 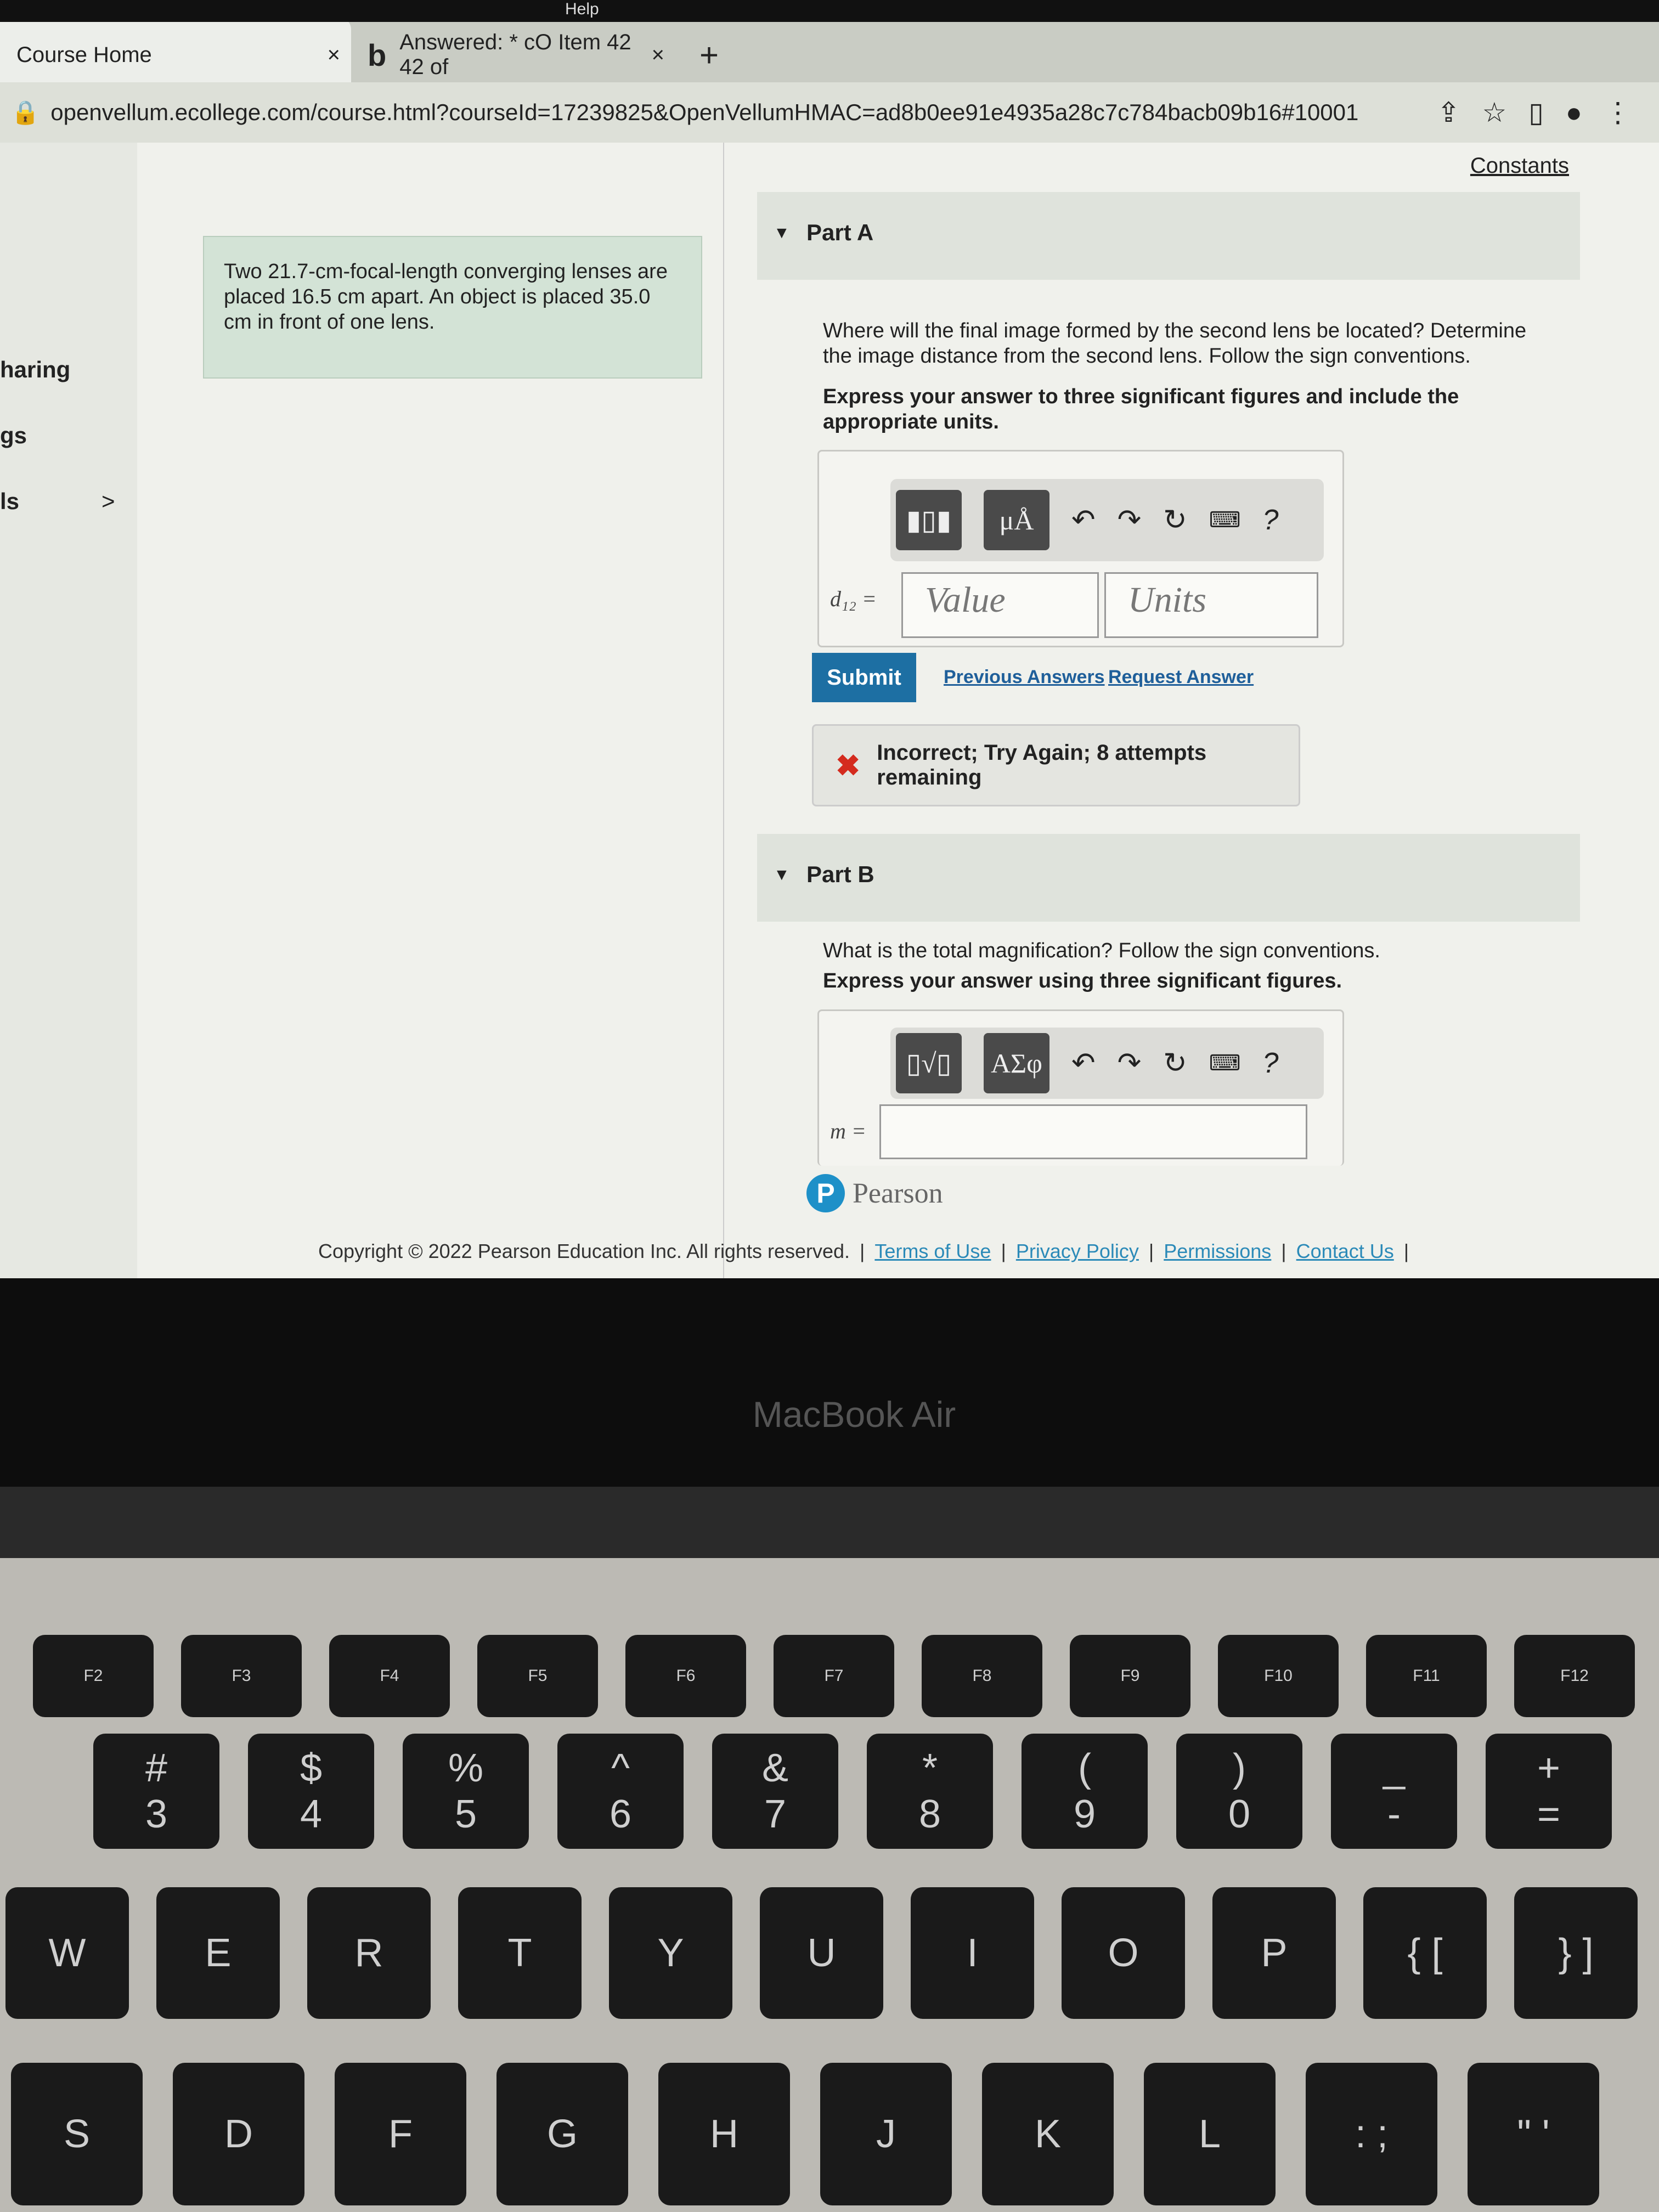 I want to click on contact-link: Contact Us, so click(x=1345, y=1252).